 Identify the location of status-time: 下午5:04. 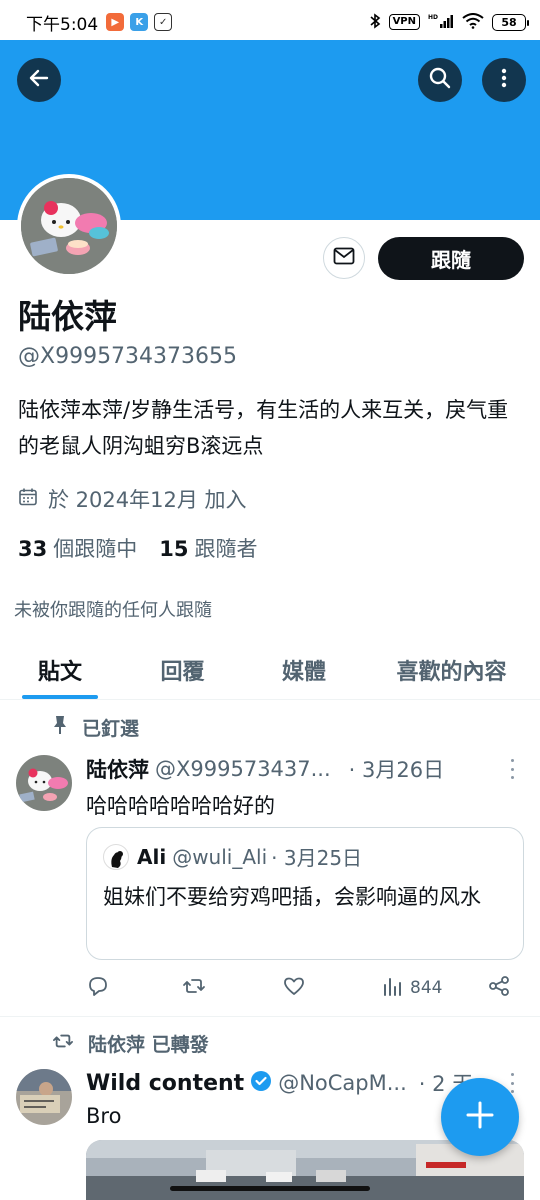
(62, 24).